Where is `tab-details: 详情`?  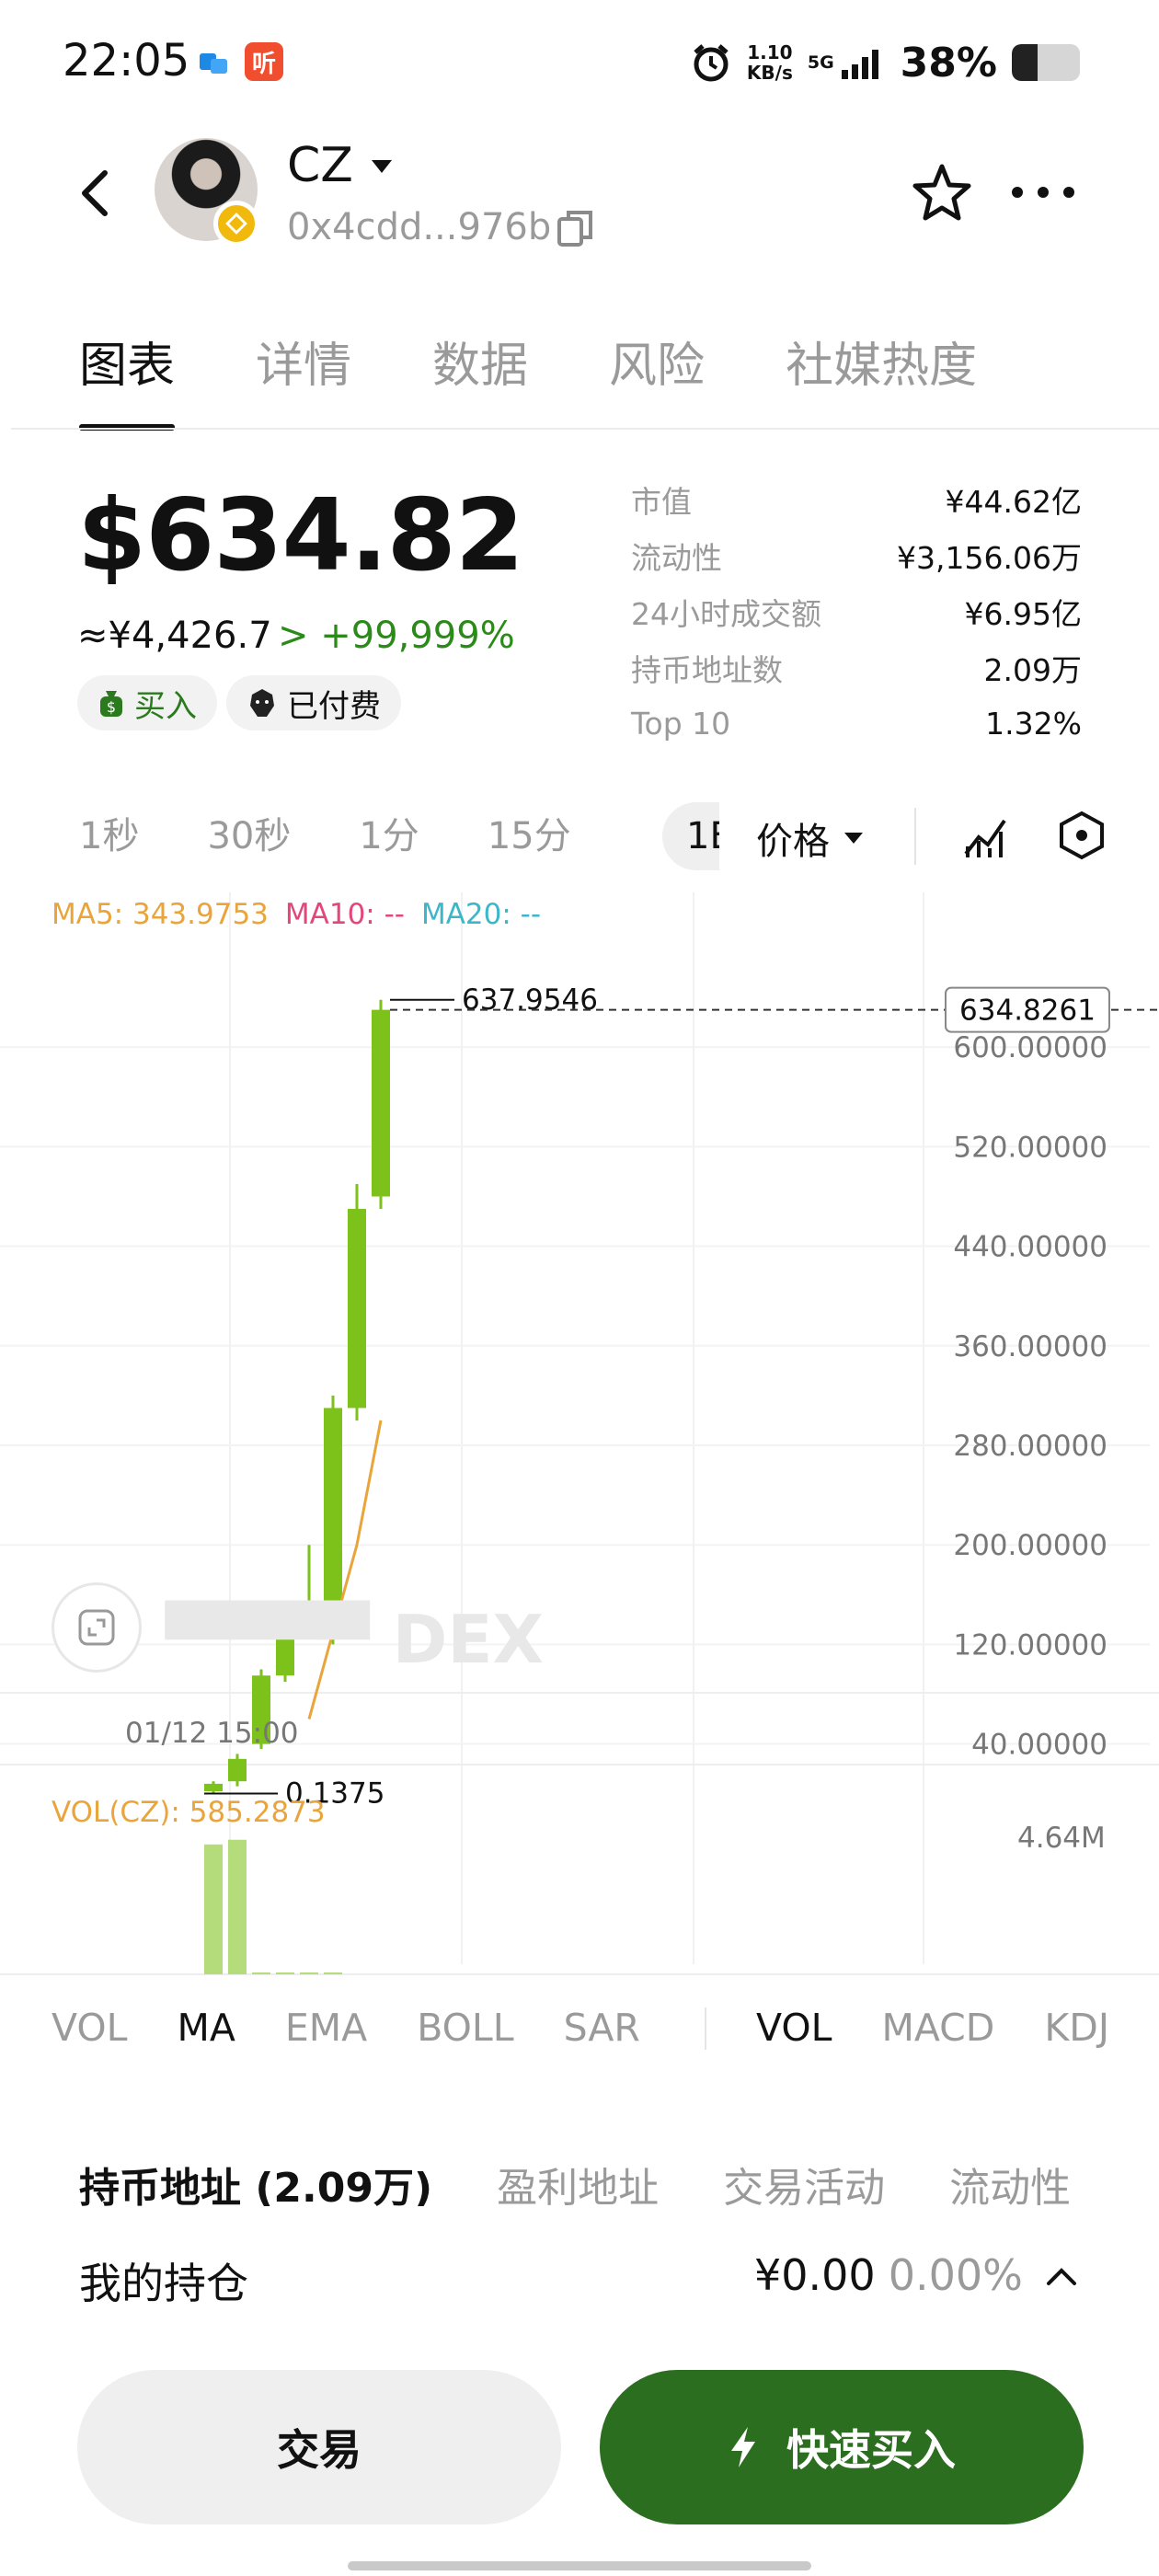 tab-details: 详情 is located at coordinates (303, 379).